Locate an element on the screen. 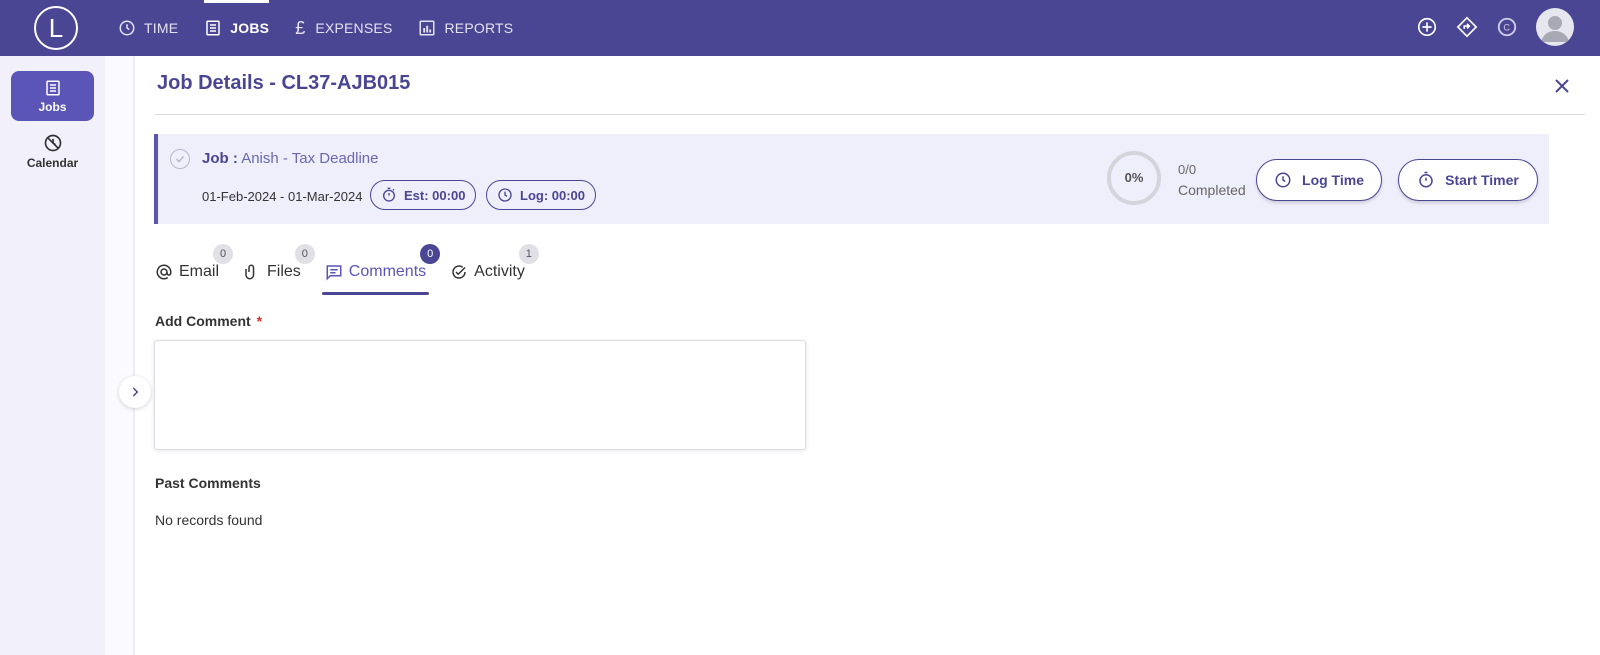  empty-state-text: No records found is located at coordinates (209, 520).